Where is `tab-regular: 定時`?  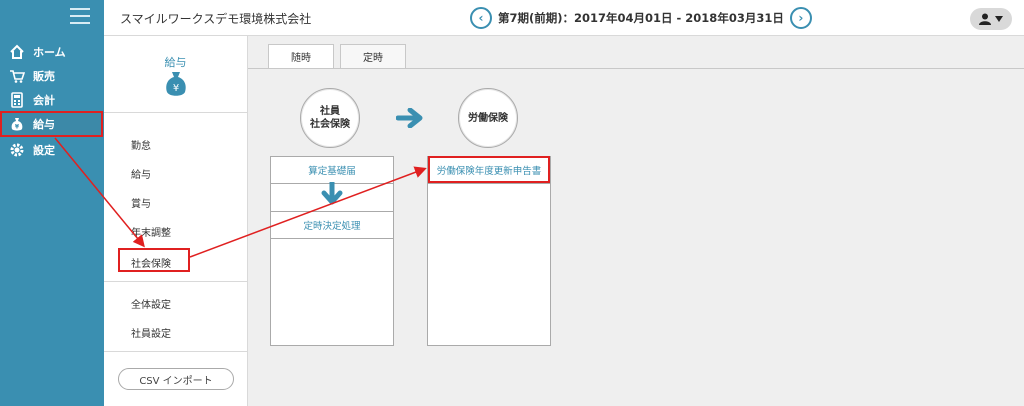
tab-regular: 定時 is located at coordinates (373, 56).